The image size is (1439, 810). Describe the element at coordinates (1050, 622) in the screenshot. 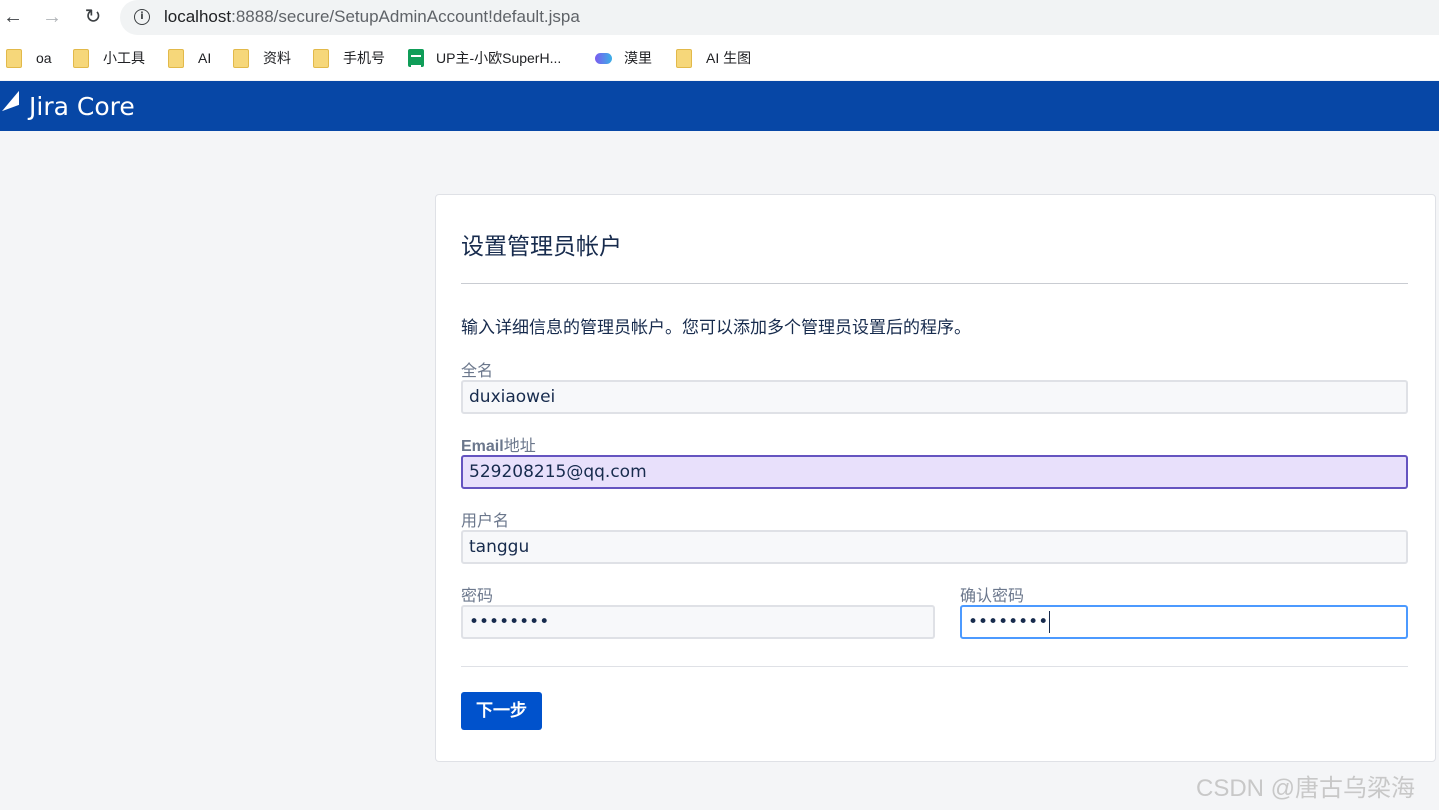

I see `text-caret` at that location.